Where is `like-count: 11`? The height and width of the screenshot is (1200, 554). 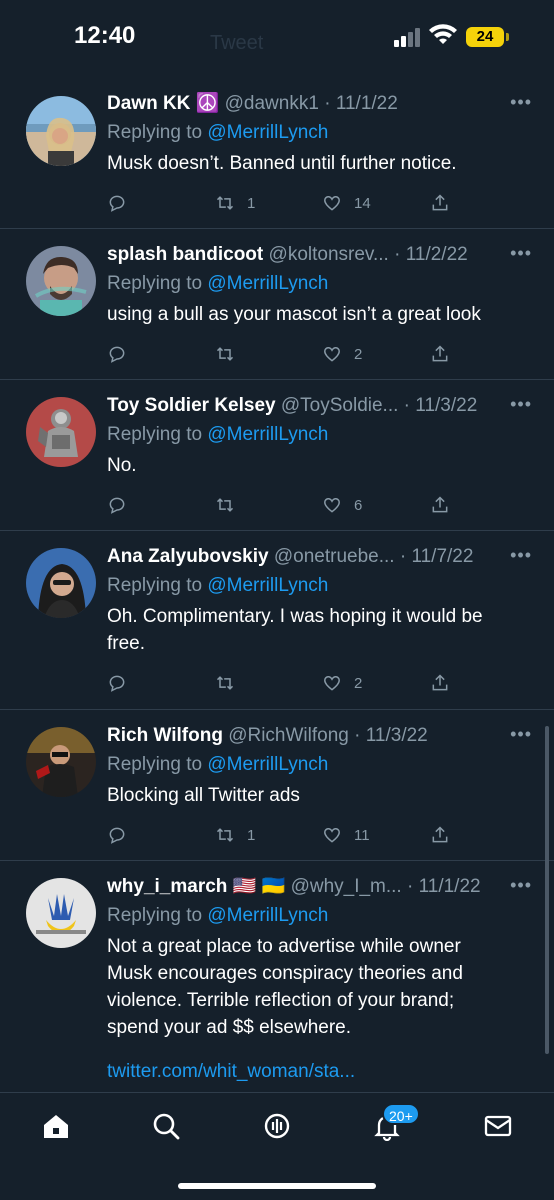
like-count: 11 is located at coordinates (362, 835).